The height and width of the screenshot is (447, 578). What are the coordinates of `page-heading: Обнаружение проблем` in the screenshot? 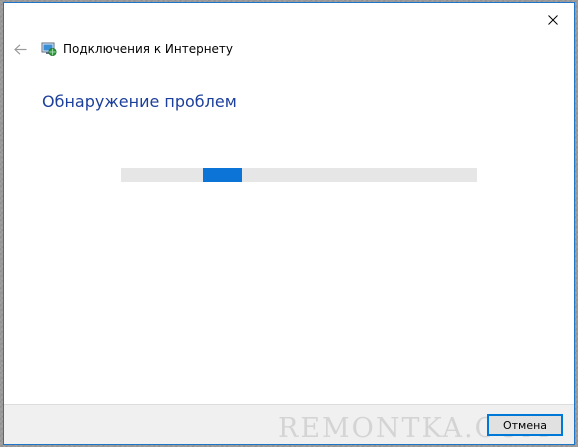 It's located at (139, 101).